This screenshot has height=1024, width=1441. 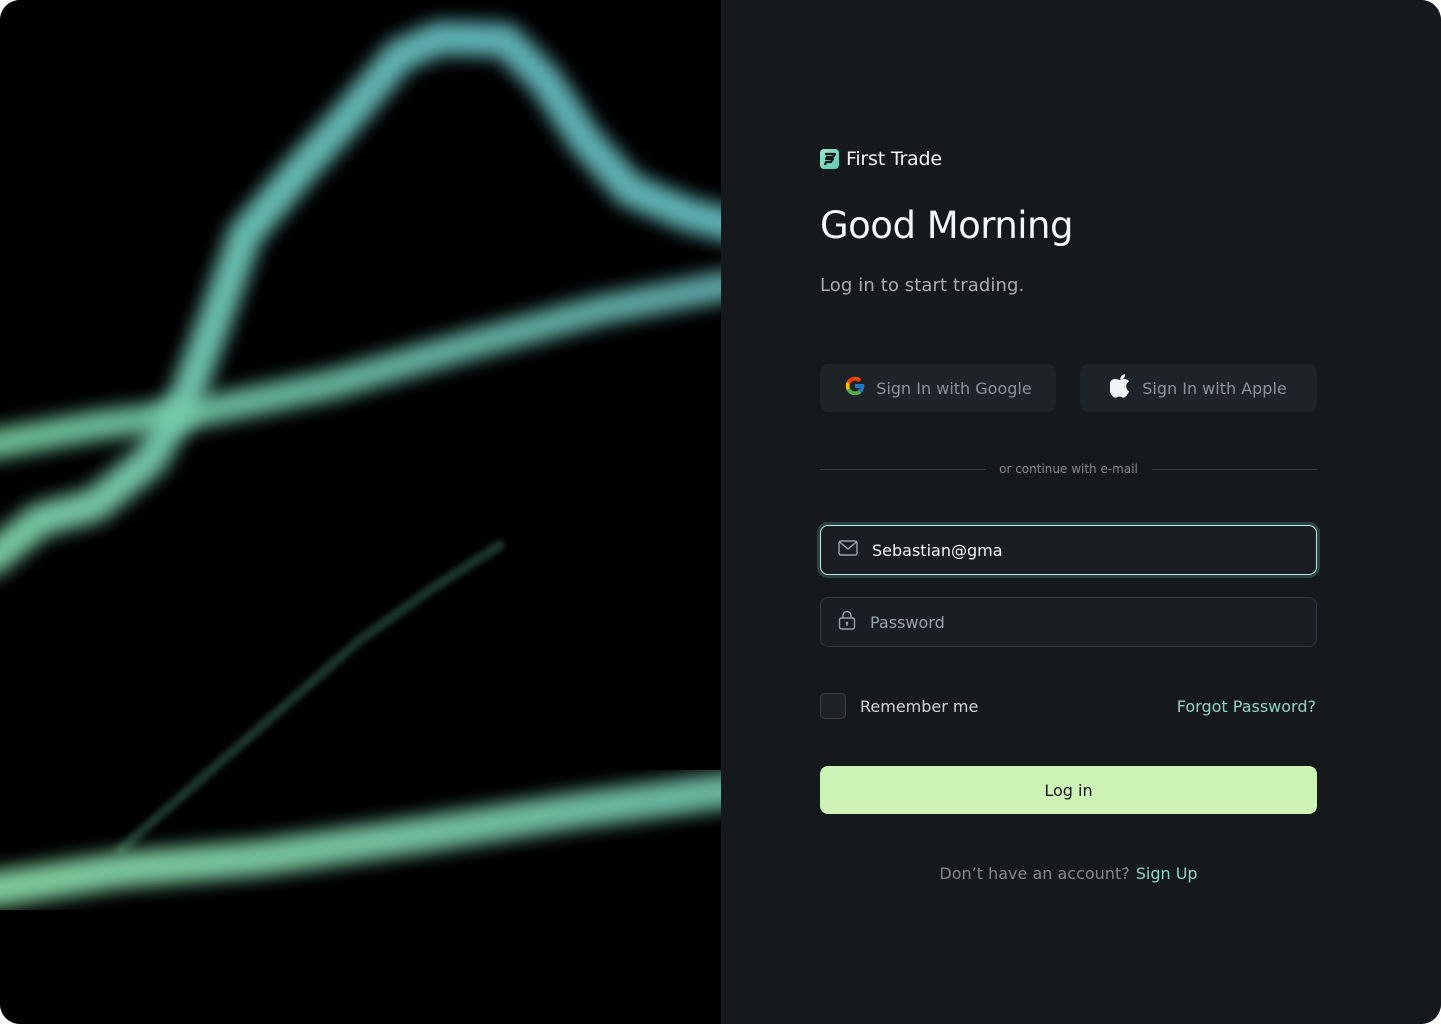 I want to click on email-field, so click(x=1068, y=550).